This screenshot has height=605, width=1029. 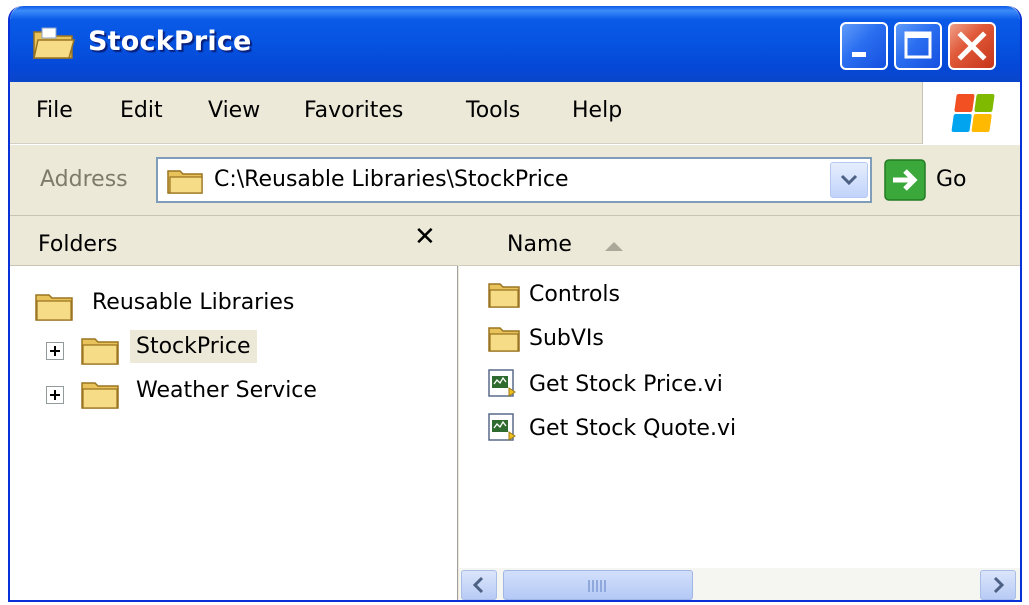 I want to click on address-dropdown-button, so click(x=849, y=180).